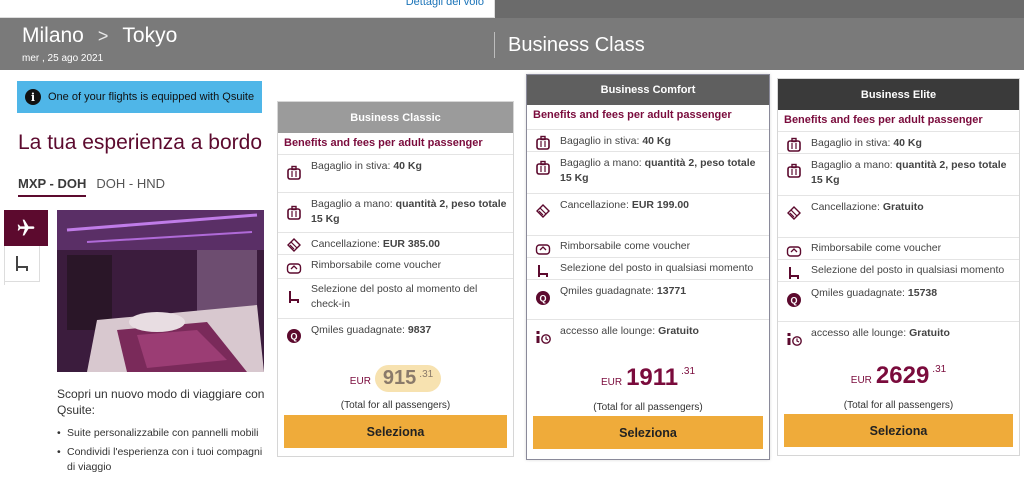 The width and height of the screenshot is (1024, 495). I want to click on row-value: EUR 385.00, so click(411, 244).